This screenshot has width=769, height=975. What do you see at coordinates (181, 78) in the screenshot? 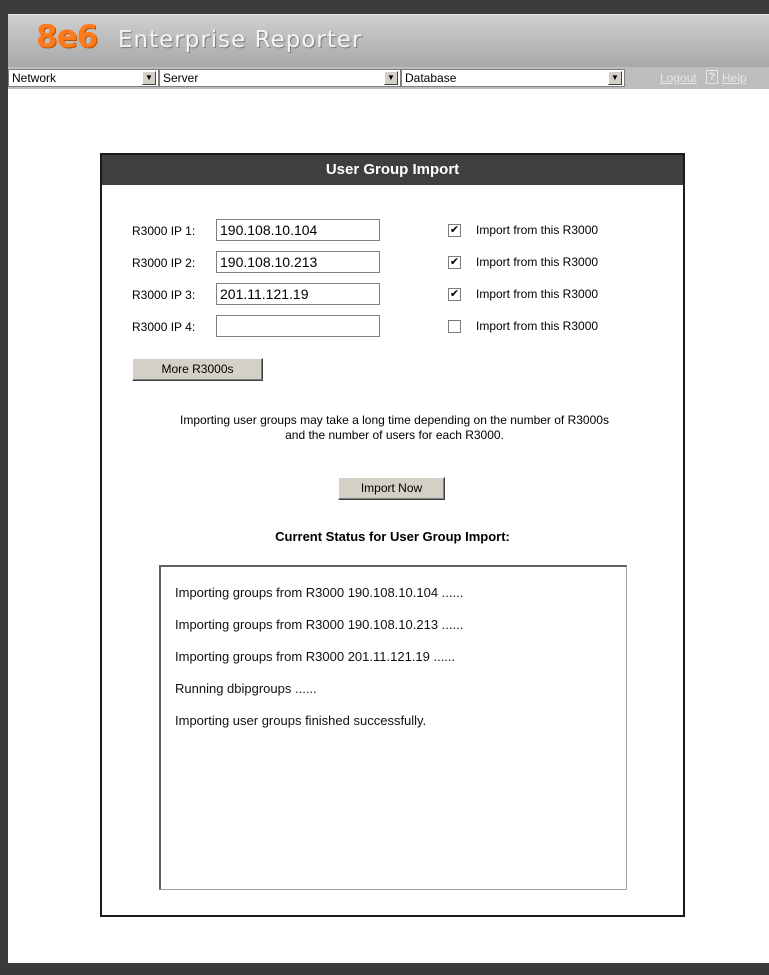
I see `server-select-value: Server` at bounding box center [181, 78].